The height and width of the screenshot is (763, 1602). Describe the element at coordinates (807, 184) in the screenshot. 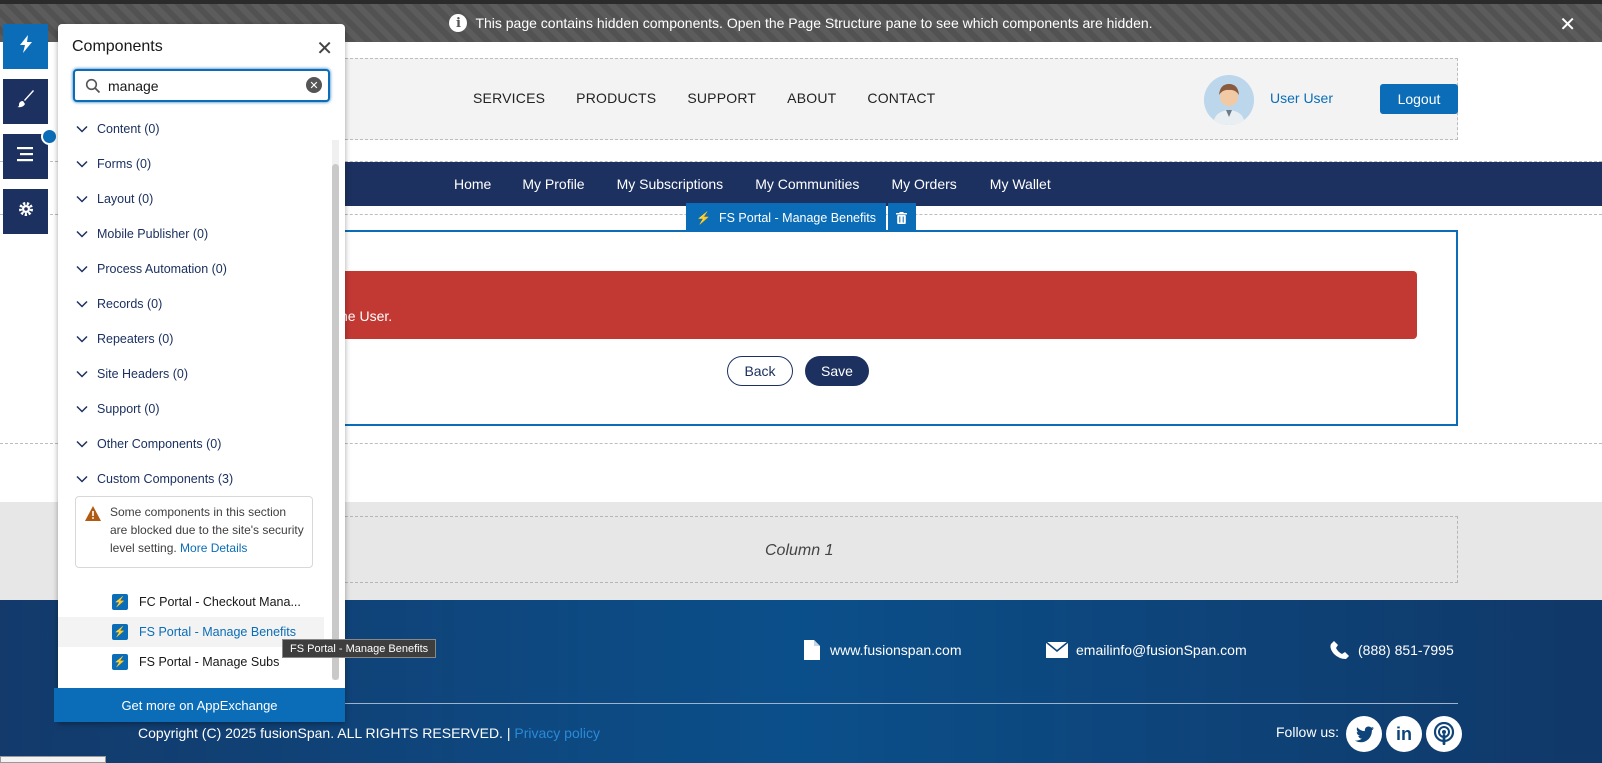

I see `navbar-item-my-communities: My Communities` at that location.